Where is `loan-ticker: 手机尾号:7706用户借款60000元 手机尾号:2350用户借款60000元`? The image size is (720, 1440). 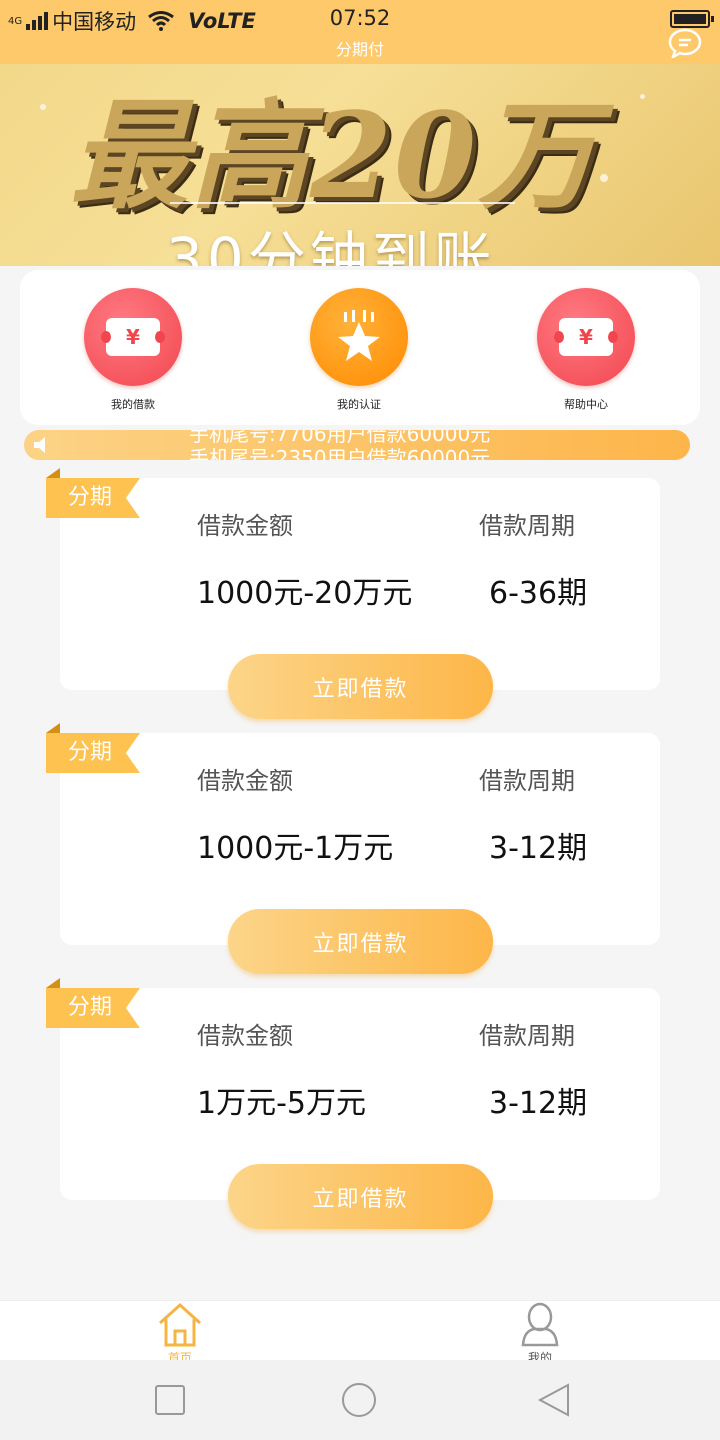
loan-ticker: 手机尾号:7706用户借款60000元 手机尾号:2350用户借款60000元 is located at coordinates (357, 445).